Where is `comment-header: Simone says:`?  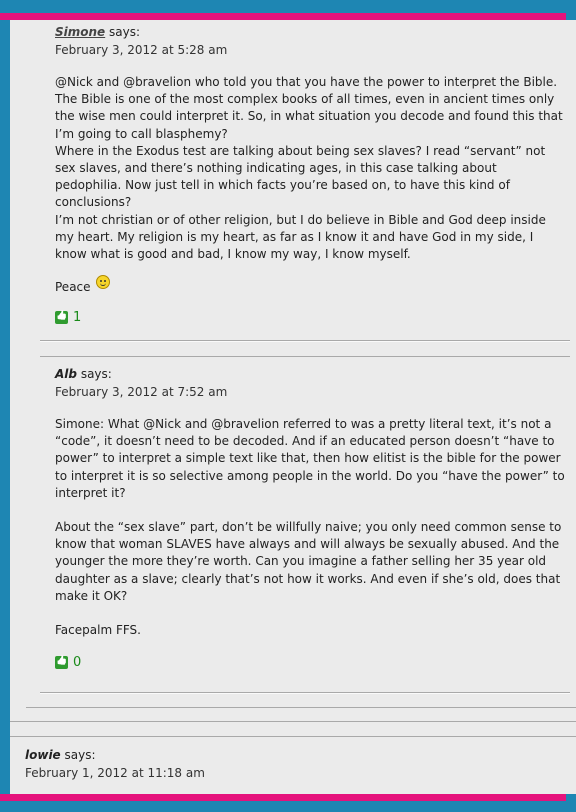
comment-header: Simone says: is located at coordinates (310, 32).